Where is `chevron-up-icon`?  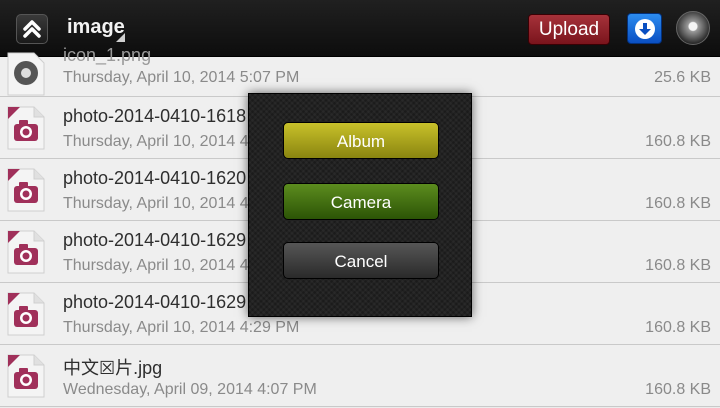 chevron-up-icon is located at coordinates (32, 29).